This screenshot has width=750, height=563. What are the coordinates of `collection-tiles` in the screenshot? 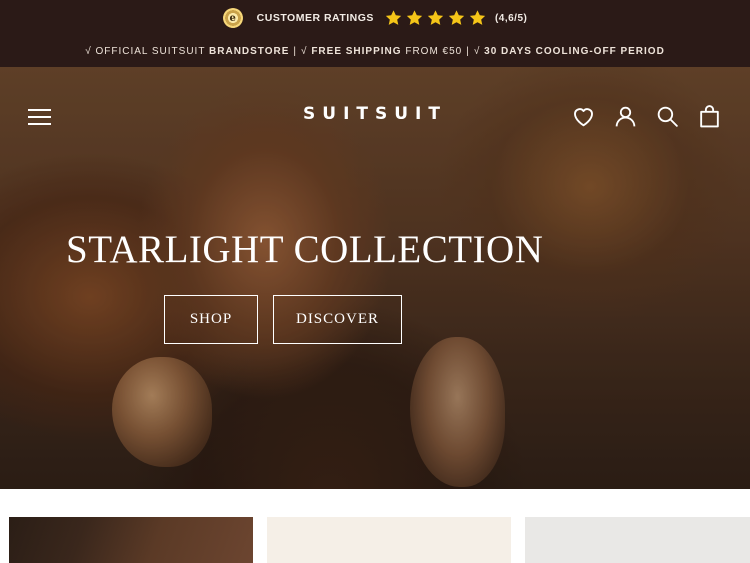 It's located at (375, 526).